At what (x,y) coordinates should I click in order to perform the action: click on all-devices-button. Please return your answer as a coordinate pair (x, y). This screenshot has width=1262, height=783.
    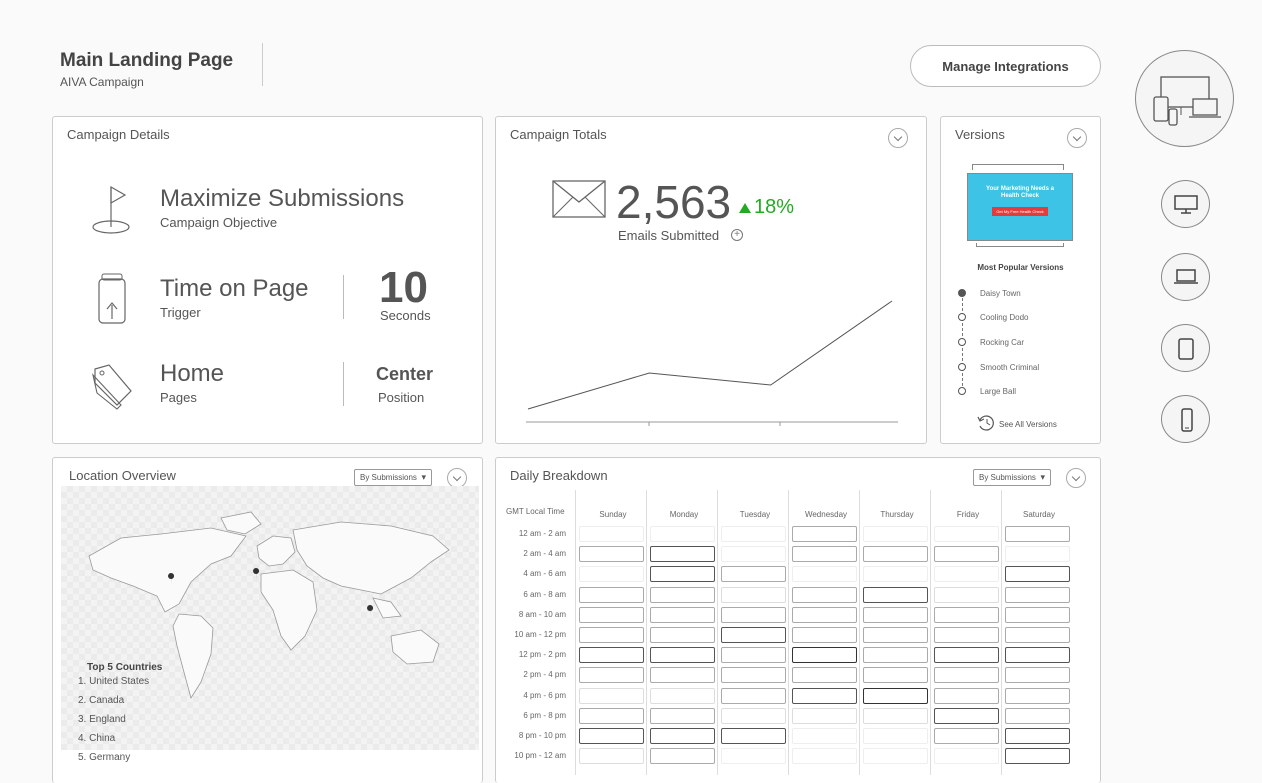
    Looking at the image, I should click on (1184, 98).